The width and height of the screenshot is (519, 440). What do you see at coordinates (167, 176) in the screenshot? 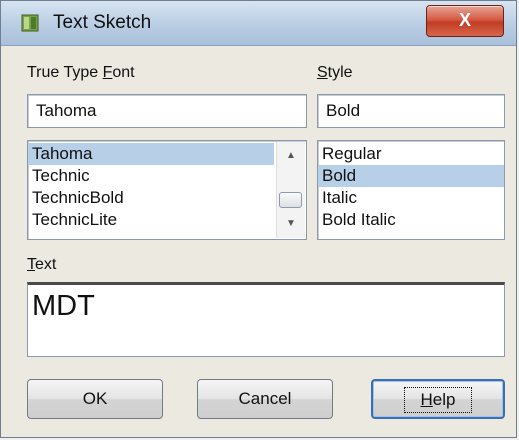
I see `font-list-item: Technic` at bounding box center [167, 176].